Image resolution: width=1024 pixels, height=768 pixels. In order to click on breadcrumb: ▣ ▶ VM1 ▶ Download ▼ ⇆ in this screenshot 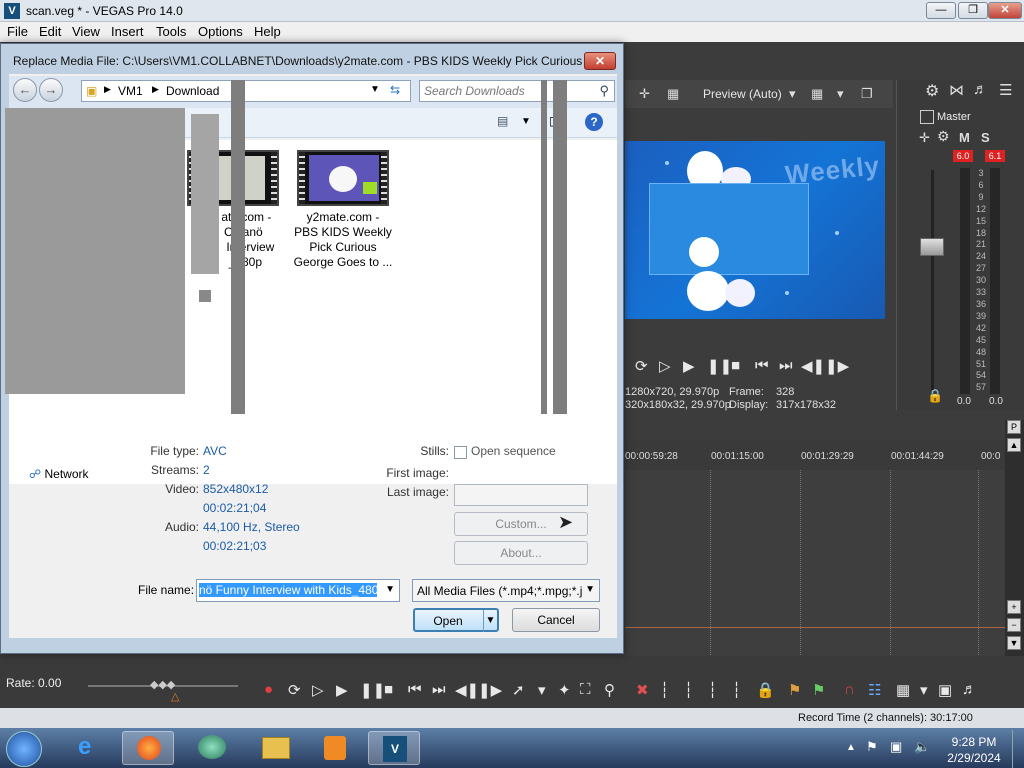, I will do `click(246, 91)`.